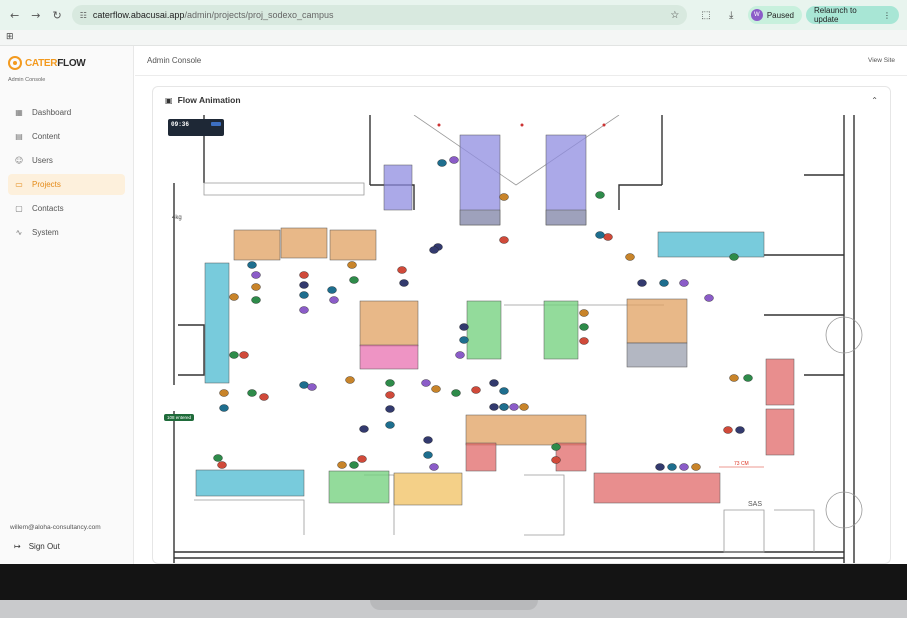 The height and width of the screenshot is (618, 907). I want to click on profile-paused-button: W Paused, so click(774, 15).